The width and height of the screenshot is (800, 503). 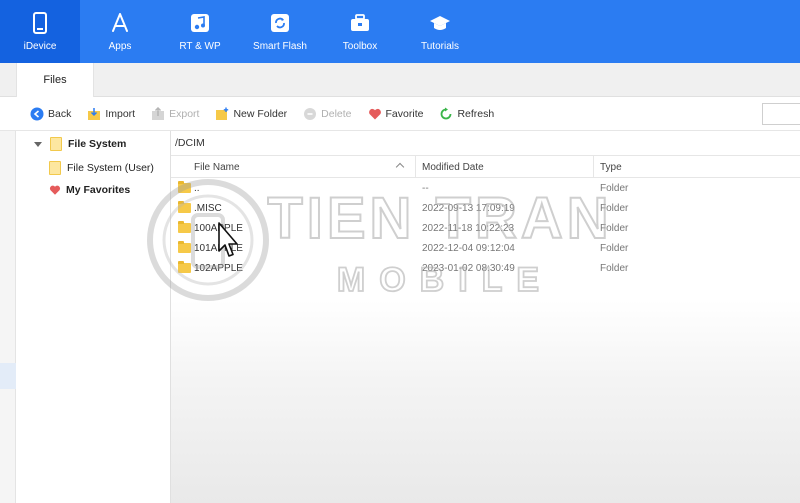 What do you see at coordinates (8, 376) in the screenshot?
I see `left-edge-selection` at bounding box center [8, 376].